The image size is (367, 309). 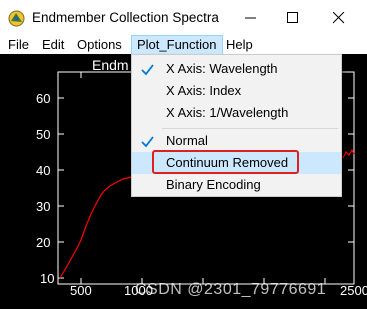 What do you see at coordinates (225, 162) in the screenshot?
I see `annotation-highlight-box` at bounding box center [225, 162].